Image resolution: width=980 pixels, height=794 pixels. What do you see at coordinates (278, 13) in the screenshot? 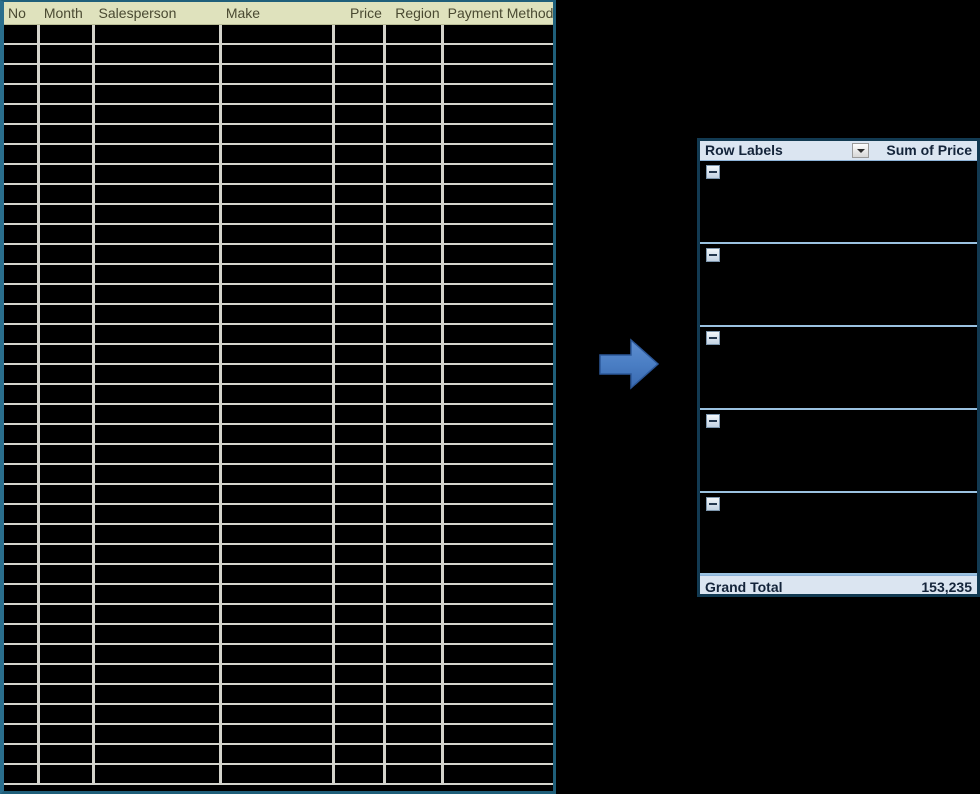
I see `column-header-make: Make` at bounding box center [278, 13].